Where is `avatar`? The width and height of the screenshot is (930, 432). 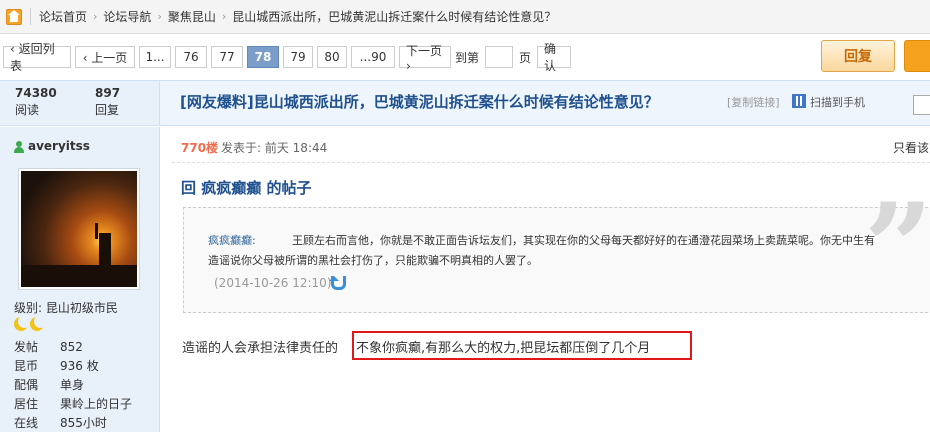
avatar is located at coordinates (79, 229).